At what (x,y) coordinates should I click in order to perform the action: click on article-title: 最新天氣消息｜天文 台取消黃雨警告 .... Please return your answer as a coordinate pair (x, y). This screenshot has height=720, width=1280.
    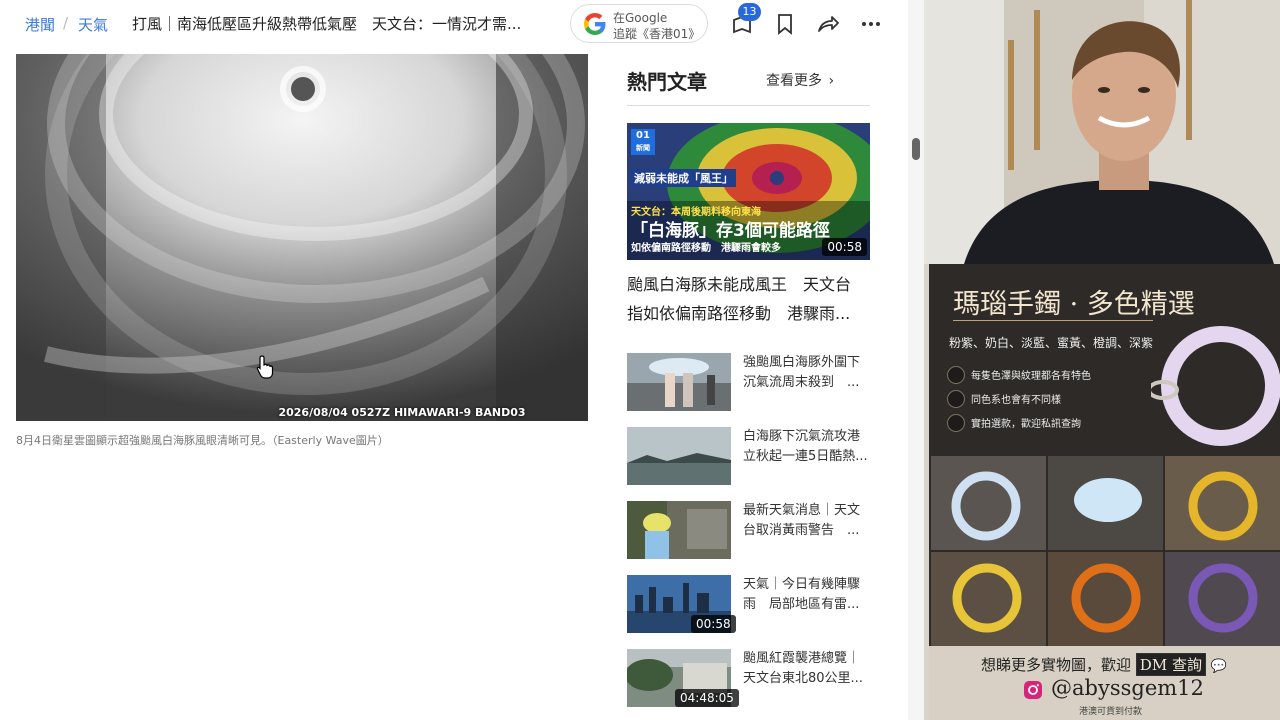
    Looking at the image, I should click on (808, 521).